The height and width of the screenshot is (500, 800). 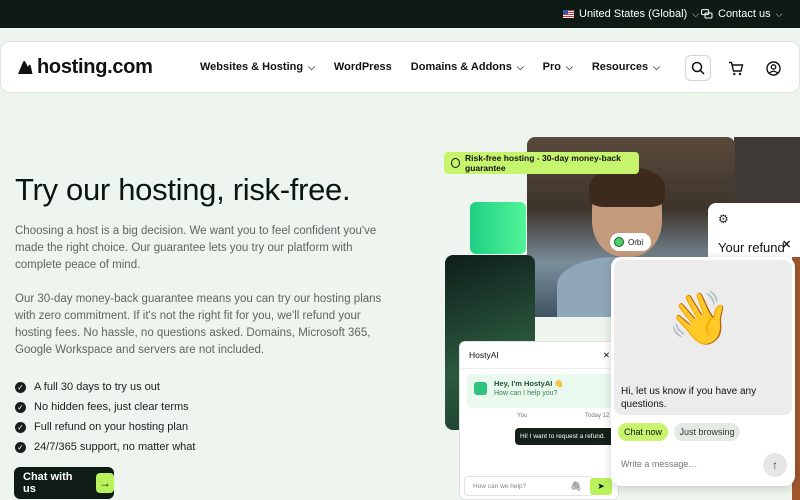 I want to click on logo-mark-icon, so click(x=25, y=67).